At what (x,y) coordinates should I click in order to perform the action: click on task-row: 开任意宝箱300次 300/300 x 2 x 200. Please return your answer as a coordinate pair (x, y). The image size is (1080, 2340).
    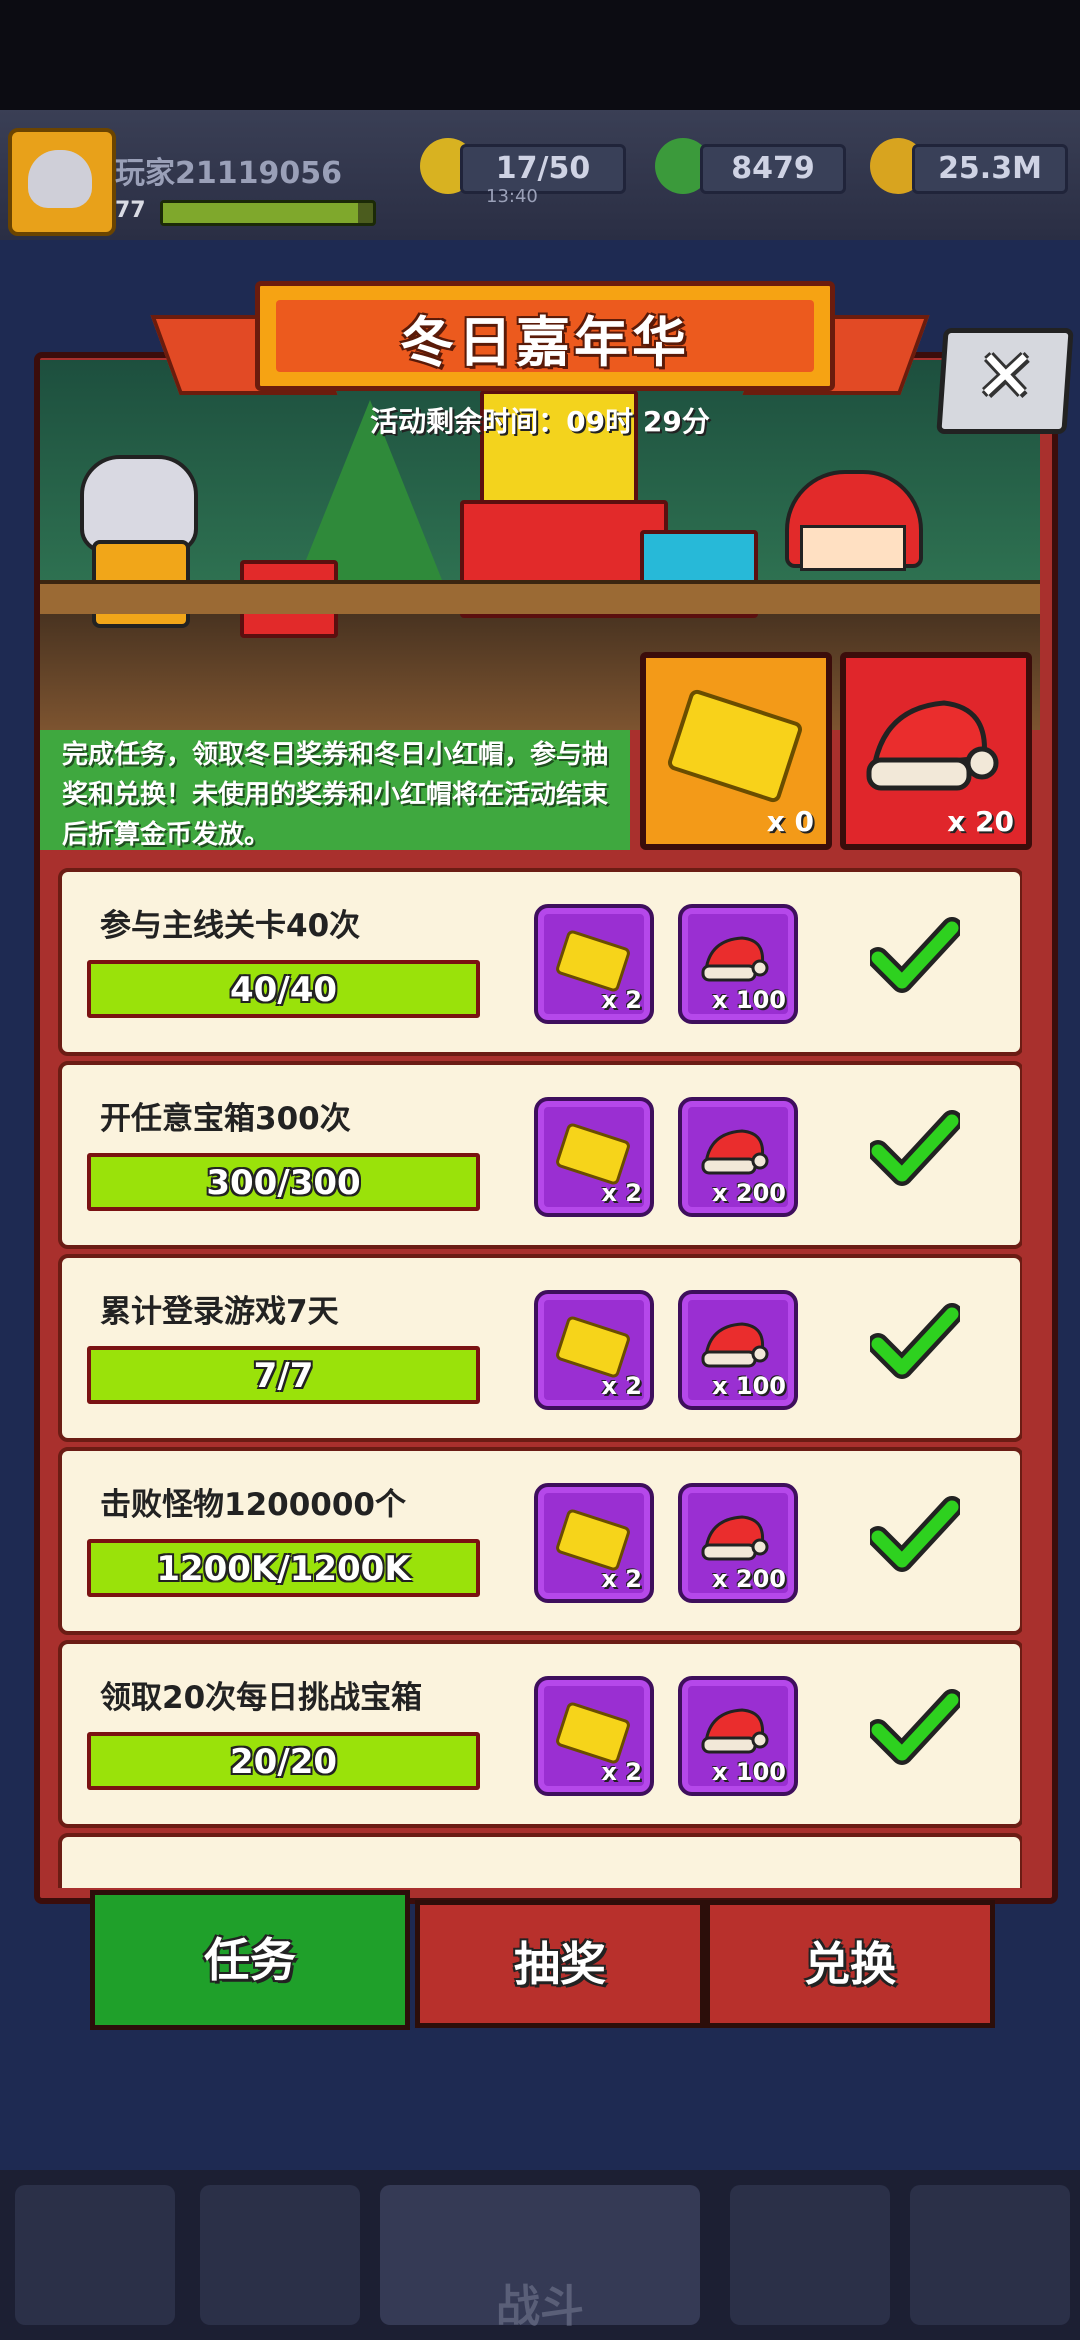
    Looking at the image, I should click on (540, 1155).